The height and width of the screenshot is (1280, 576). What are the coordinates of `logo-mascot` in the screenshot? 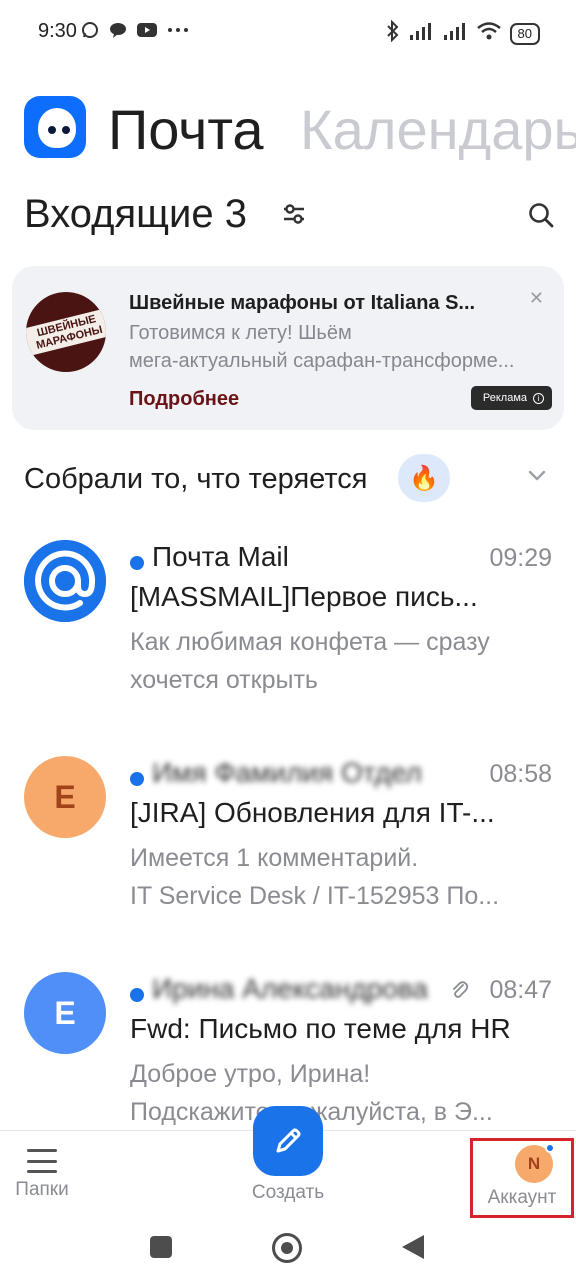 It's located at (57, 128).